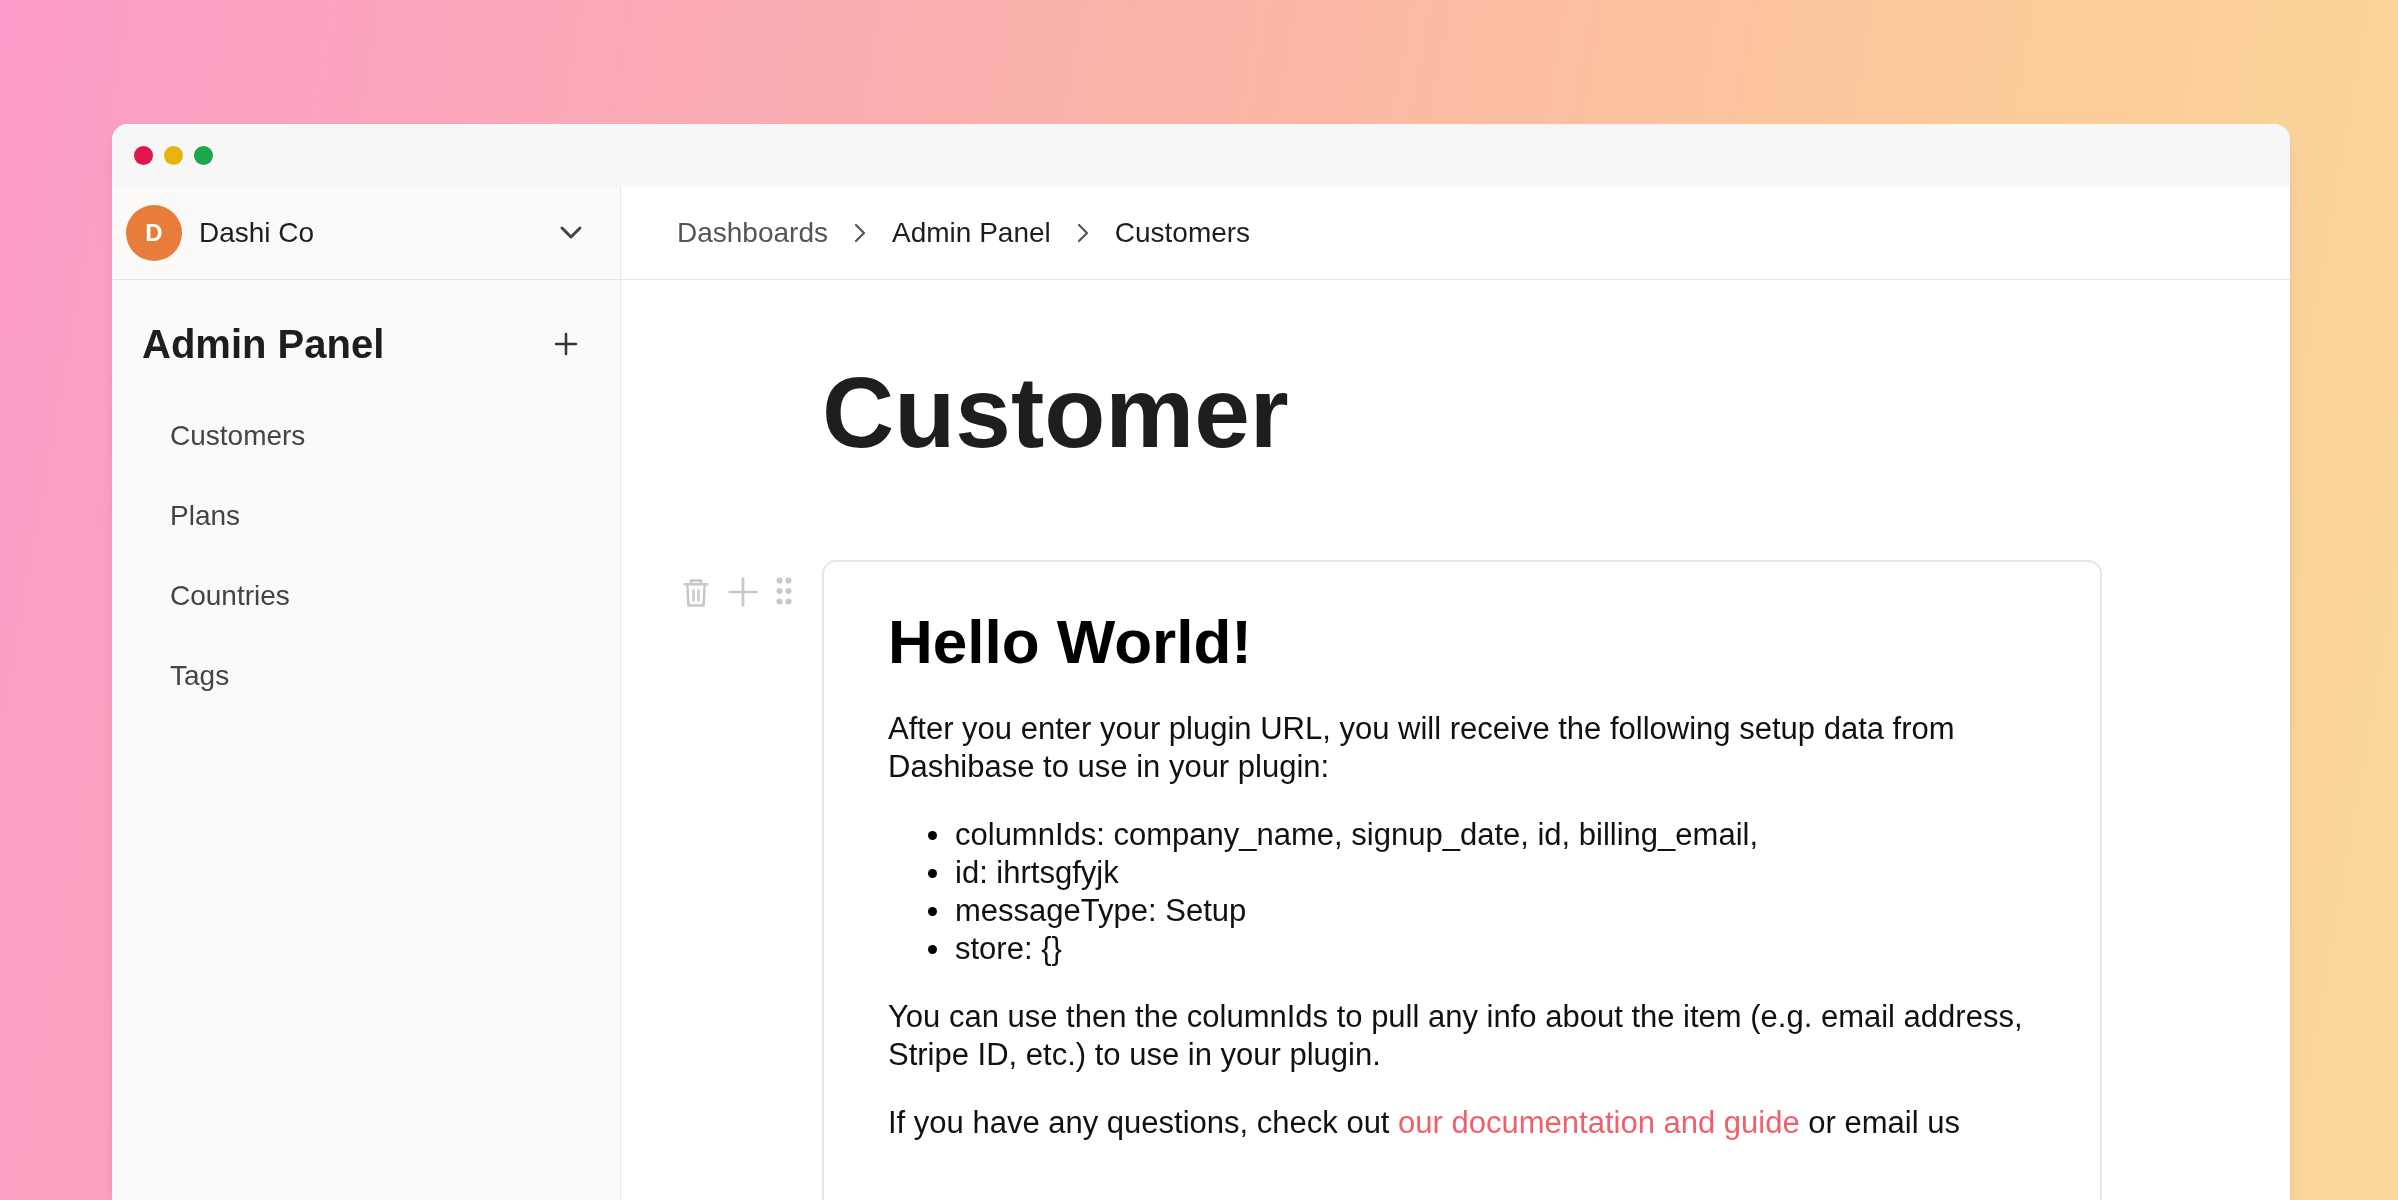 This screenshot has height=1200, width=2398. Describe the element at coordinates (784, 591) in the screenshot. I see `drag-handle-icon` at that location.